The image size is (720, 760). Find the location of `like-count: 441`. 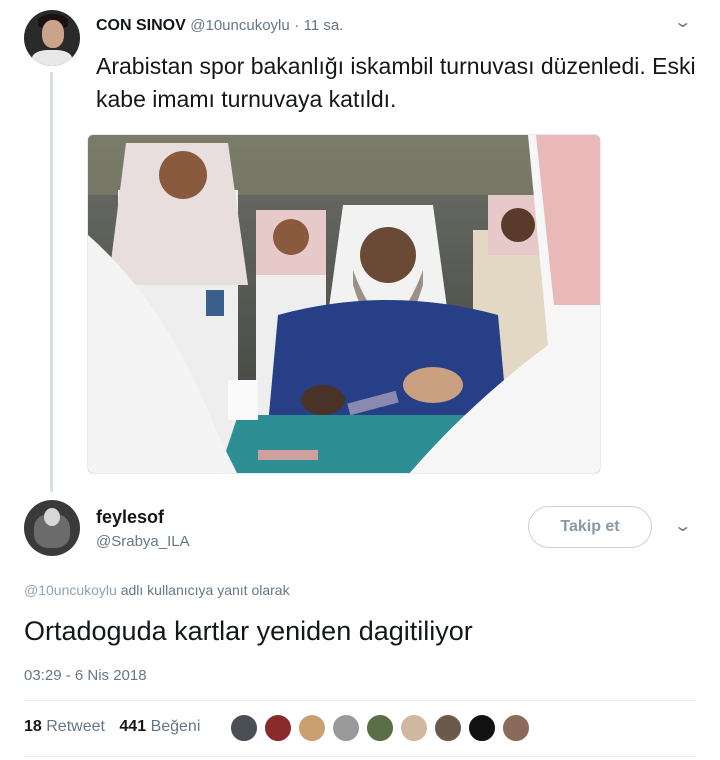

like-count: 441 is located at coordinates (133, 726).